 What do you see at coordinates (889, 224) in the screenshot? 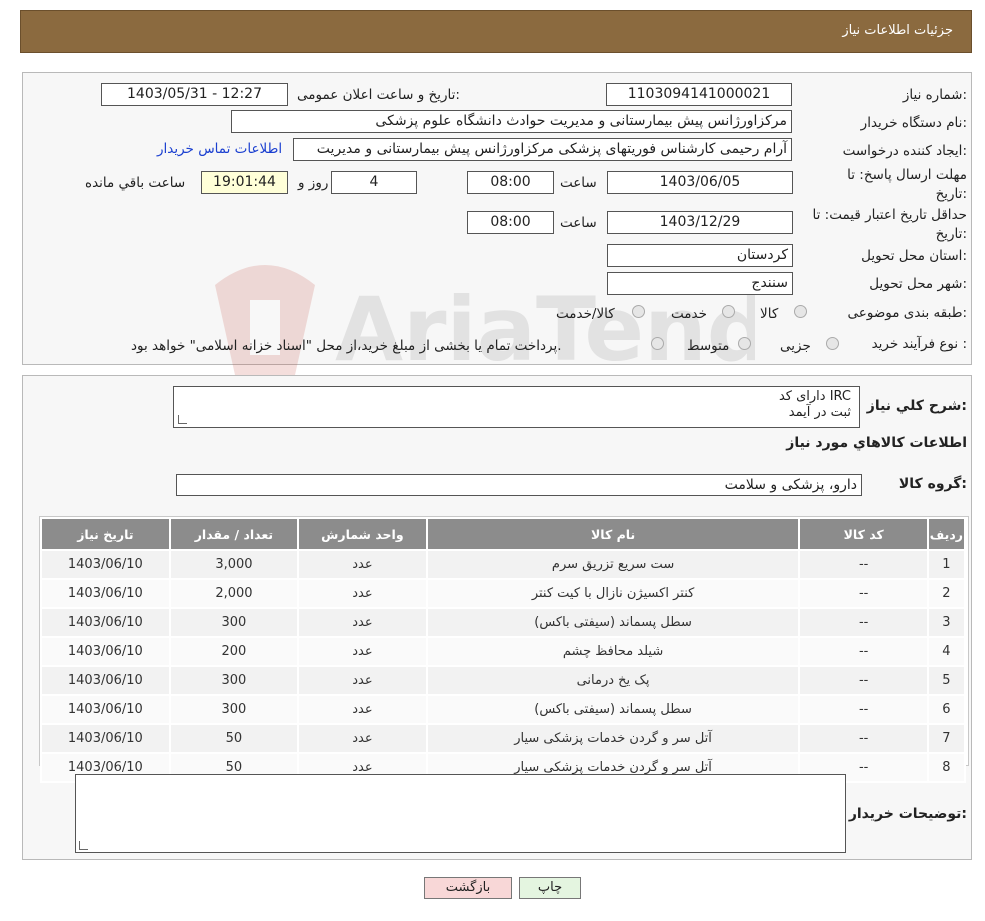
I see `validity-label: حداقل تاریخ اعتبار قیمت: تا تاریخ:` at bounding box center [889, 224].